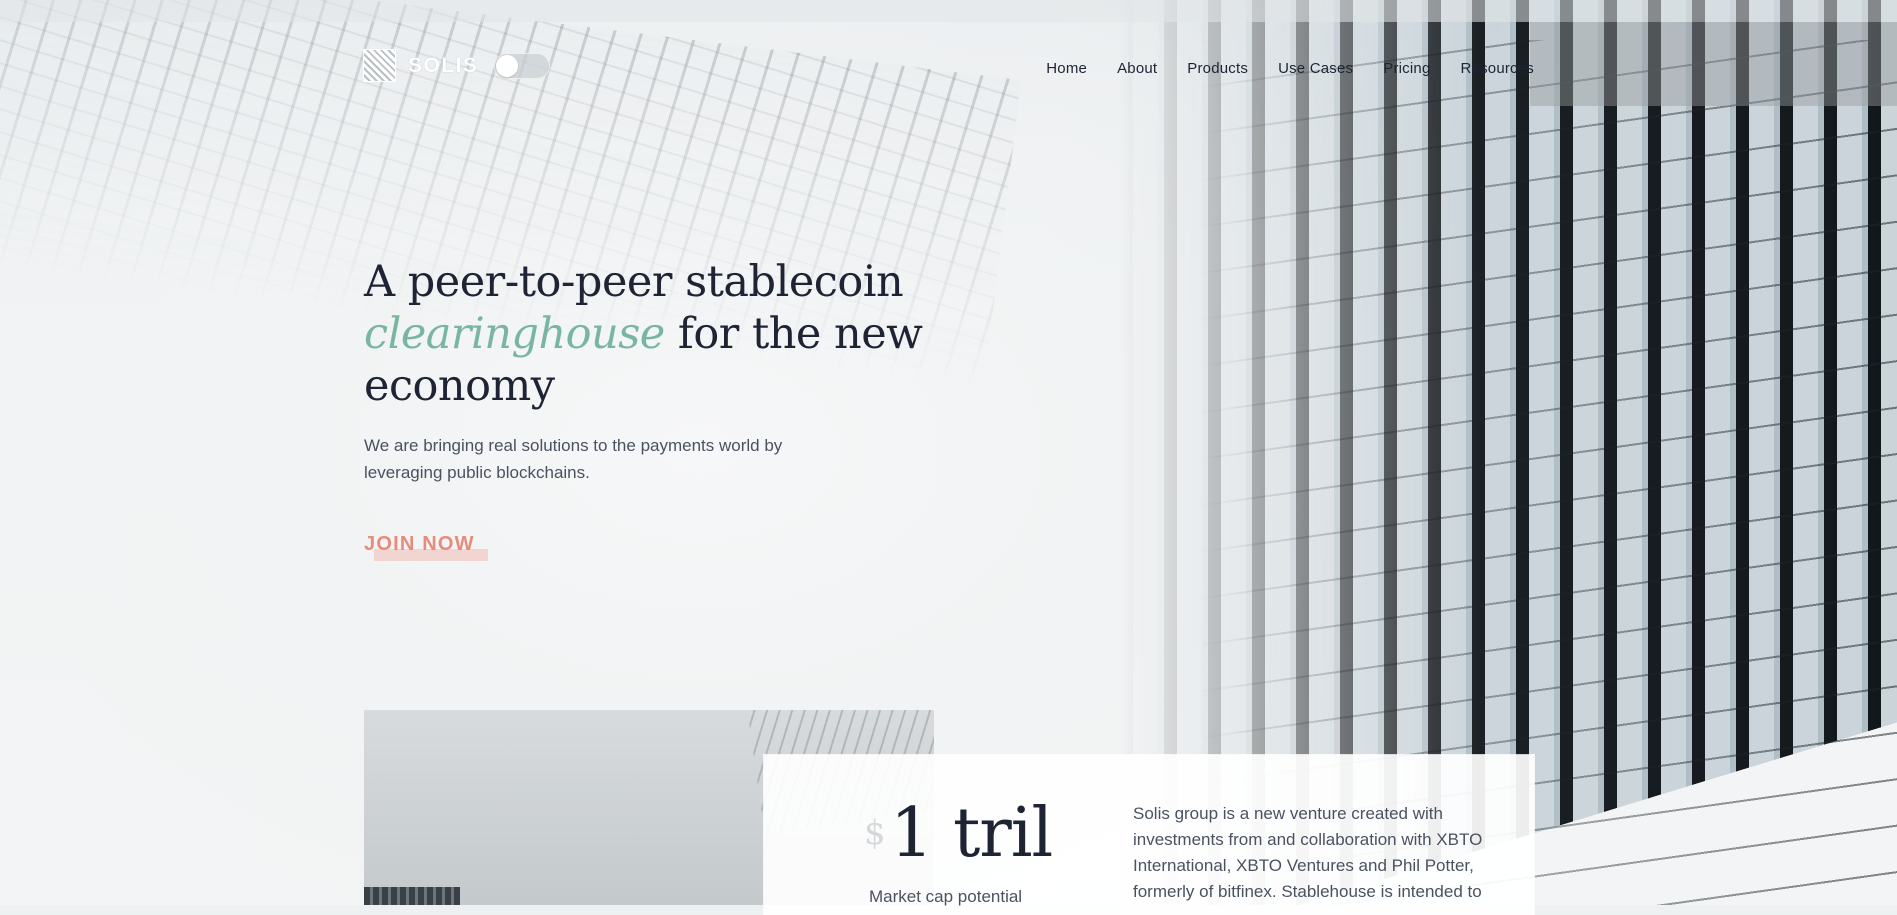 The image size is (1897, 915). What do you see at coordinates (459, 386) in the screenshot?
I see `hero-title-line3: economy` at bounding box center [459, 386].